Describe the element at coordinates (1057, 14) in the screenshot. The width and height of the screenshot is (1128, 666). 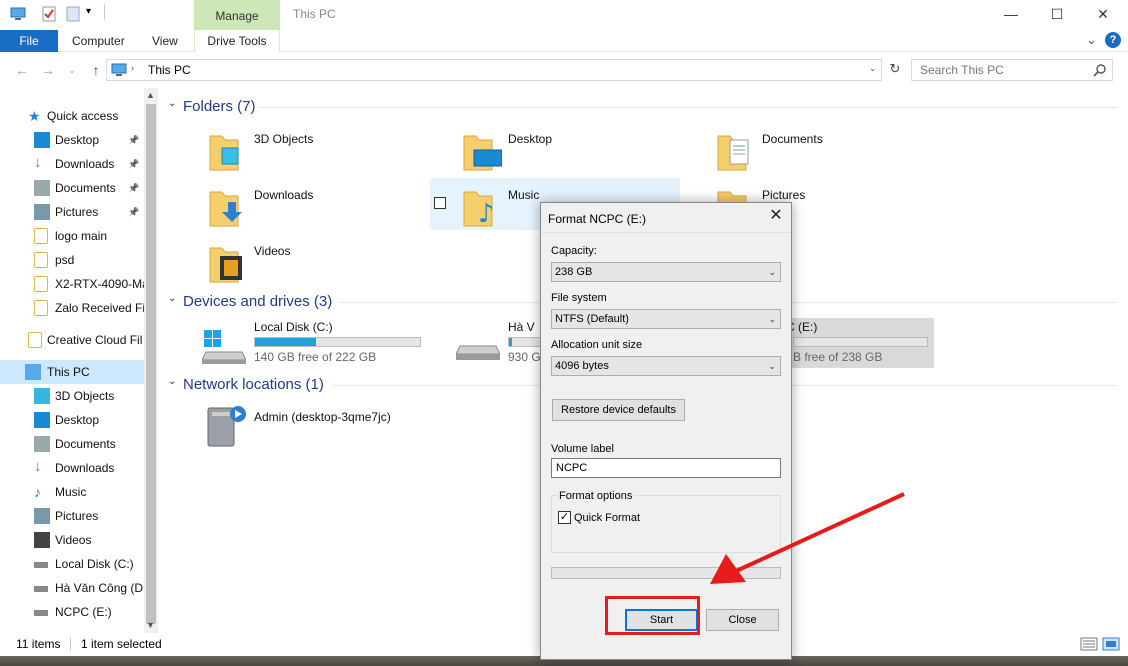
I see `maximize-button: ☐` at that location.